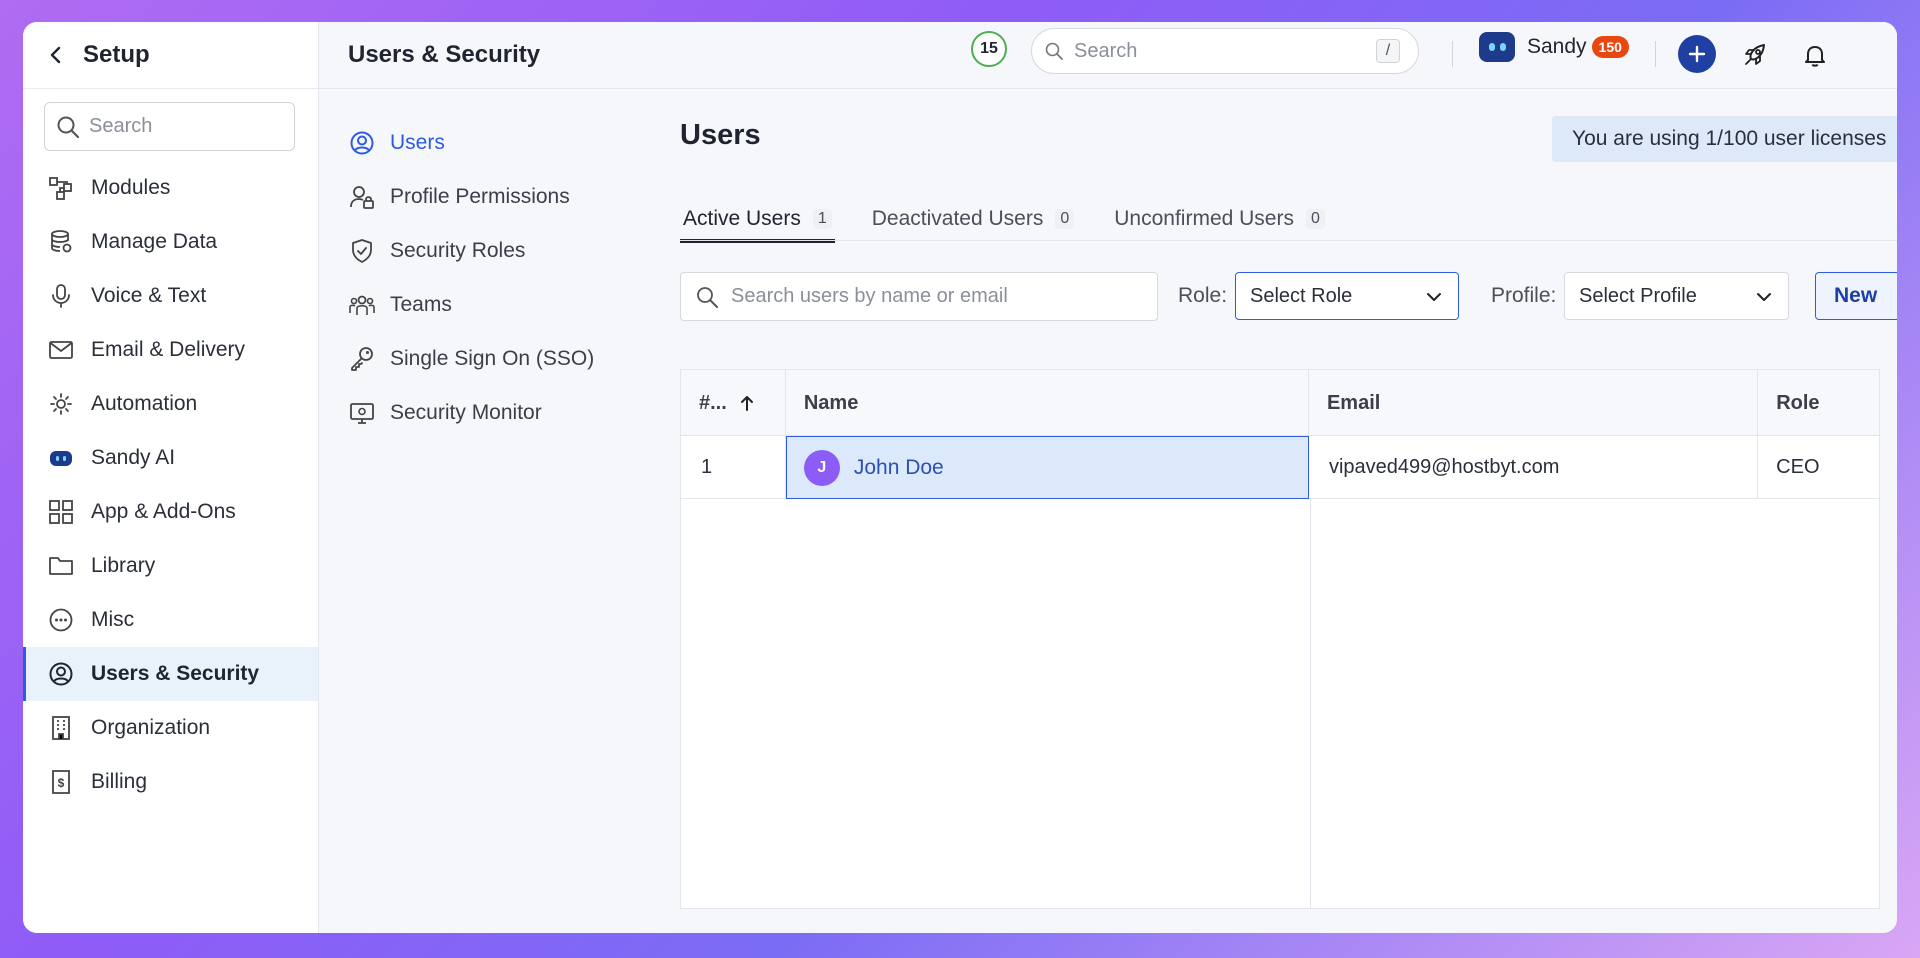 The height and width of the screenshot is (958, 1920). I want to click on sidebar-search-input: Search, so click(169, 126).